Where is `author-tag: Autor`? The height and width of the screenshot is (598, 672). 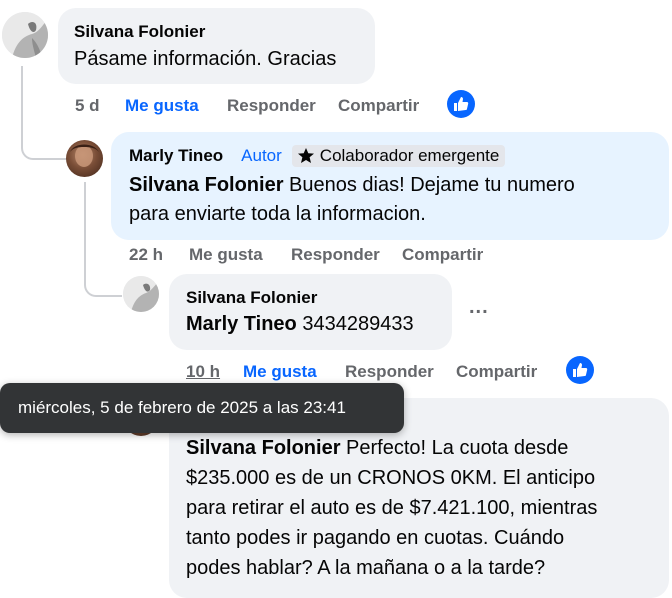 author-tag: Autor is located at coordinates (261, 155).